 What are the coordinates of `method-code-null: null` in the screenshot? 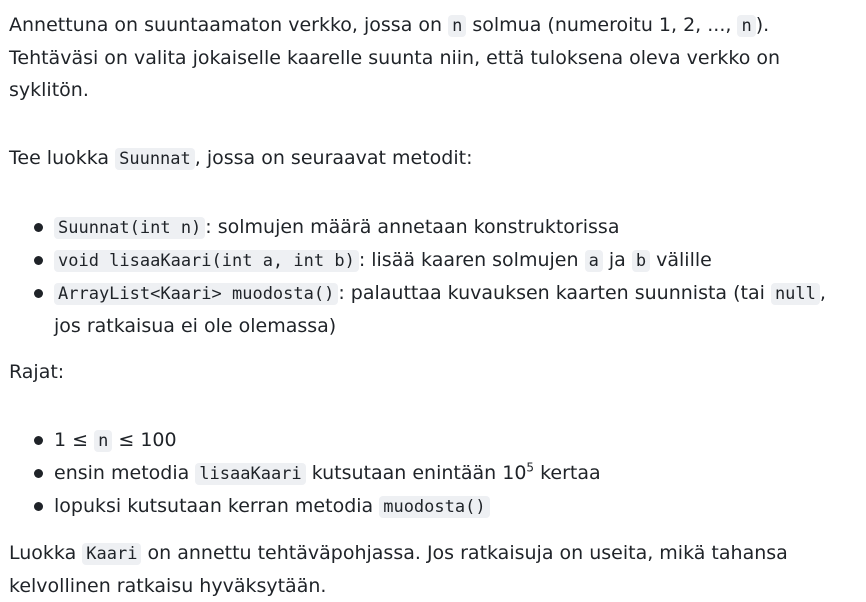 It's located at (795, 294).